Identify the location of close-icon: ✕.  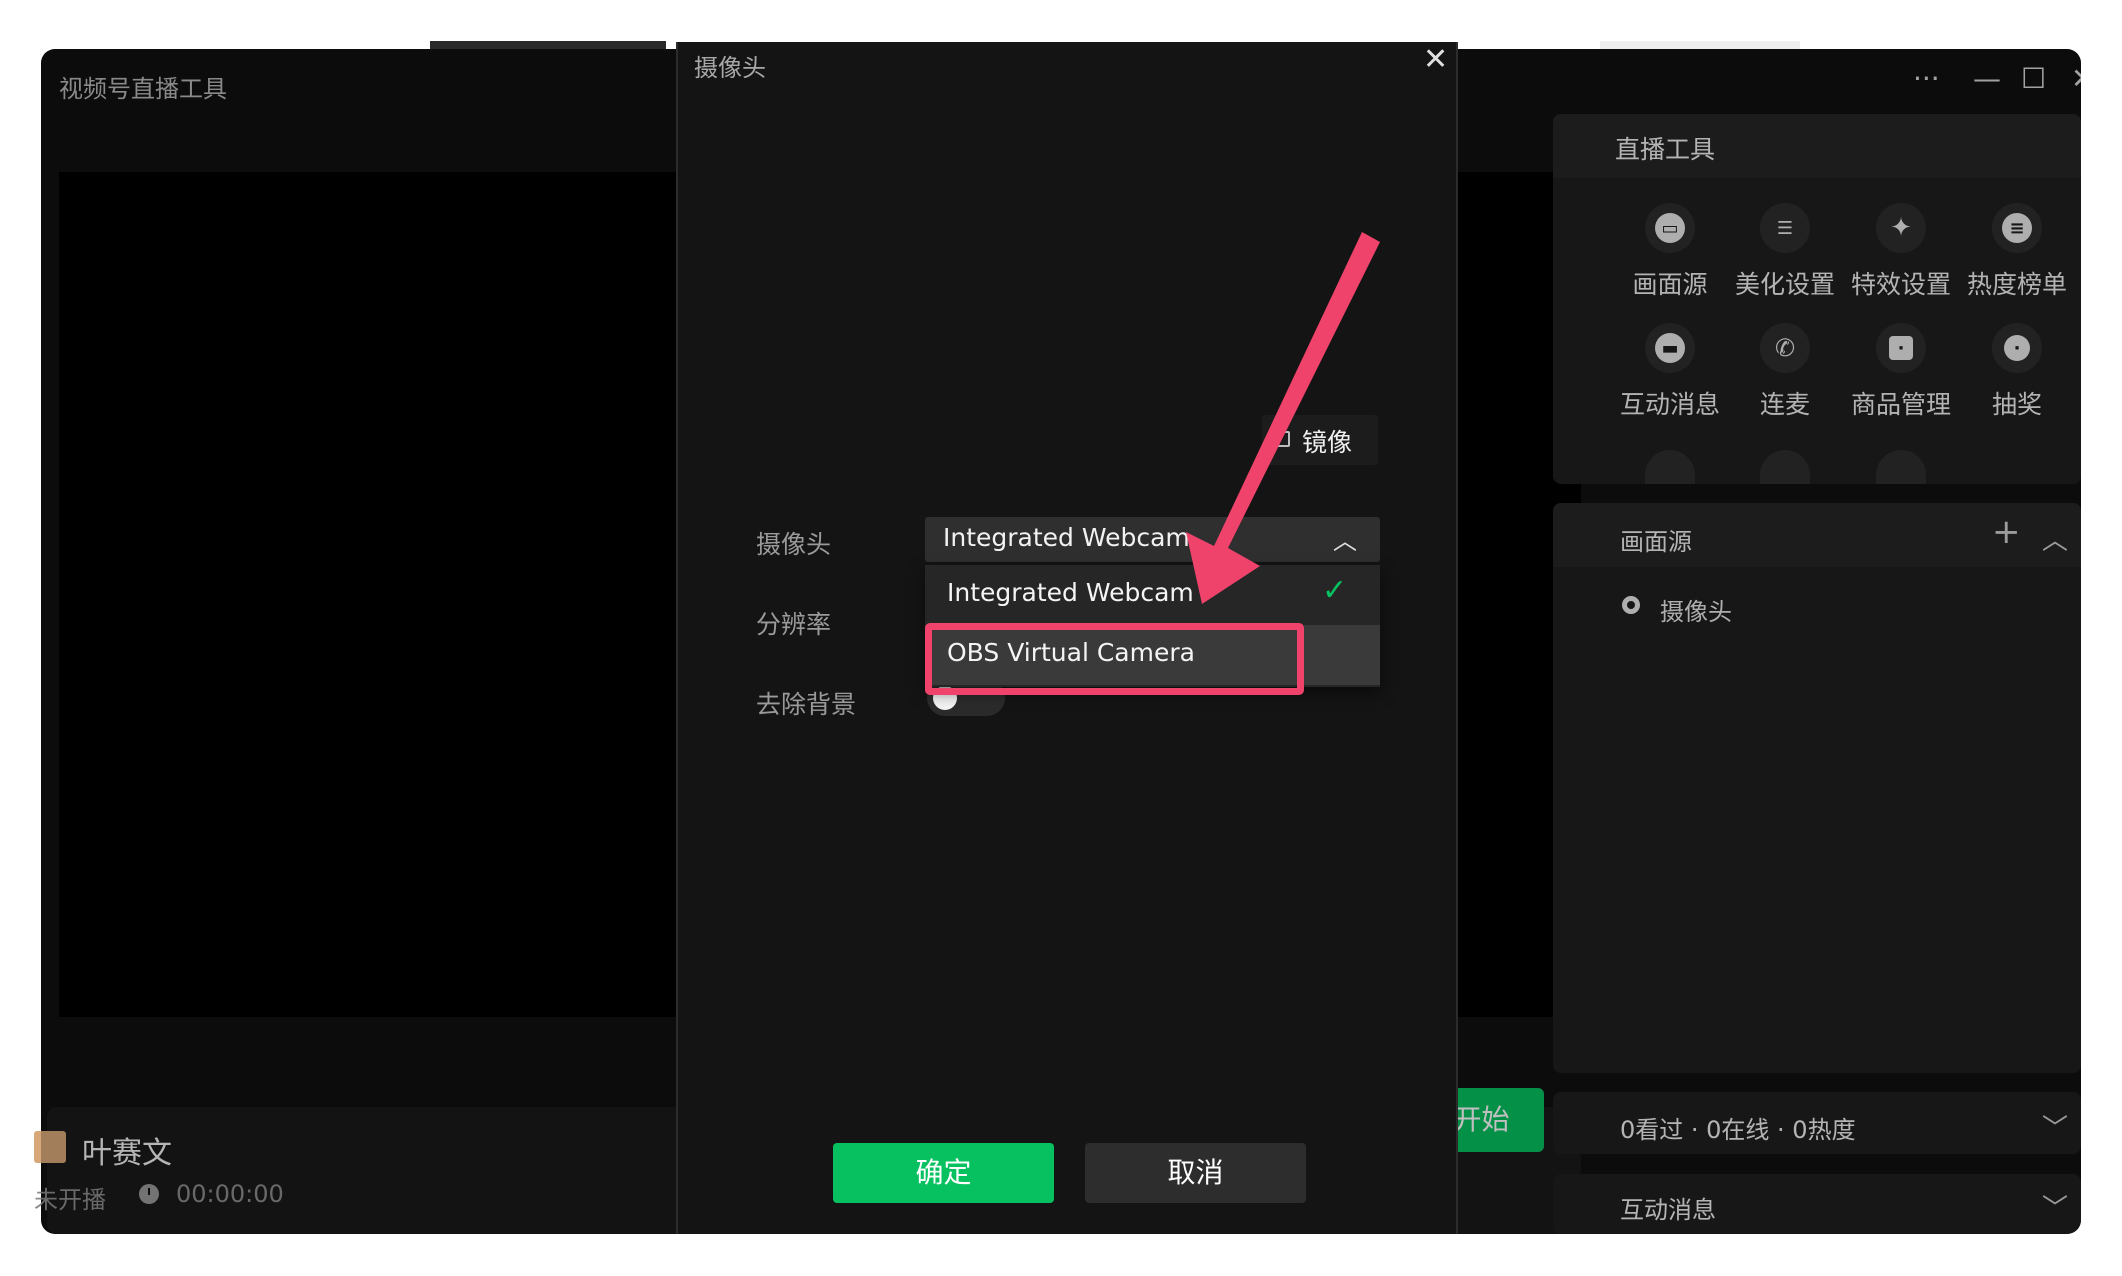
(1435, 60).